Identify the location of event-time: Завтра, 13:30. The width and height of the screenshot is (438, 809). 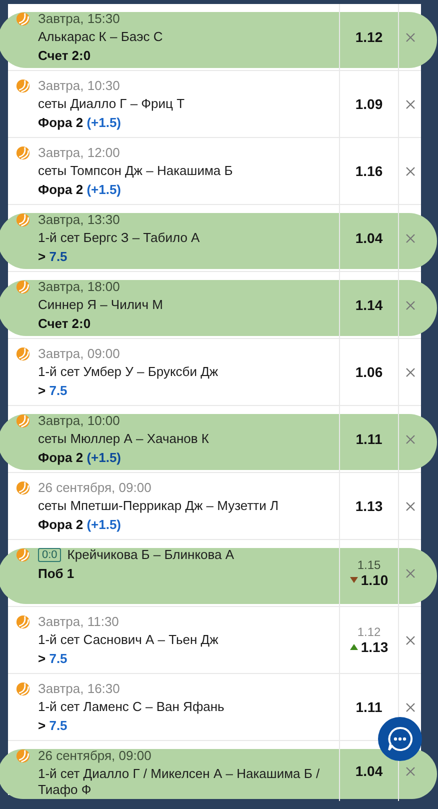
(79, 219).